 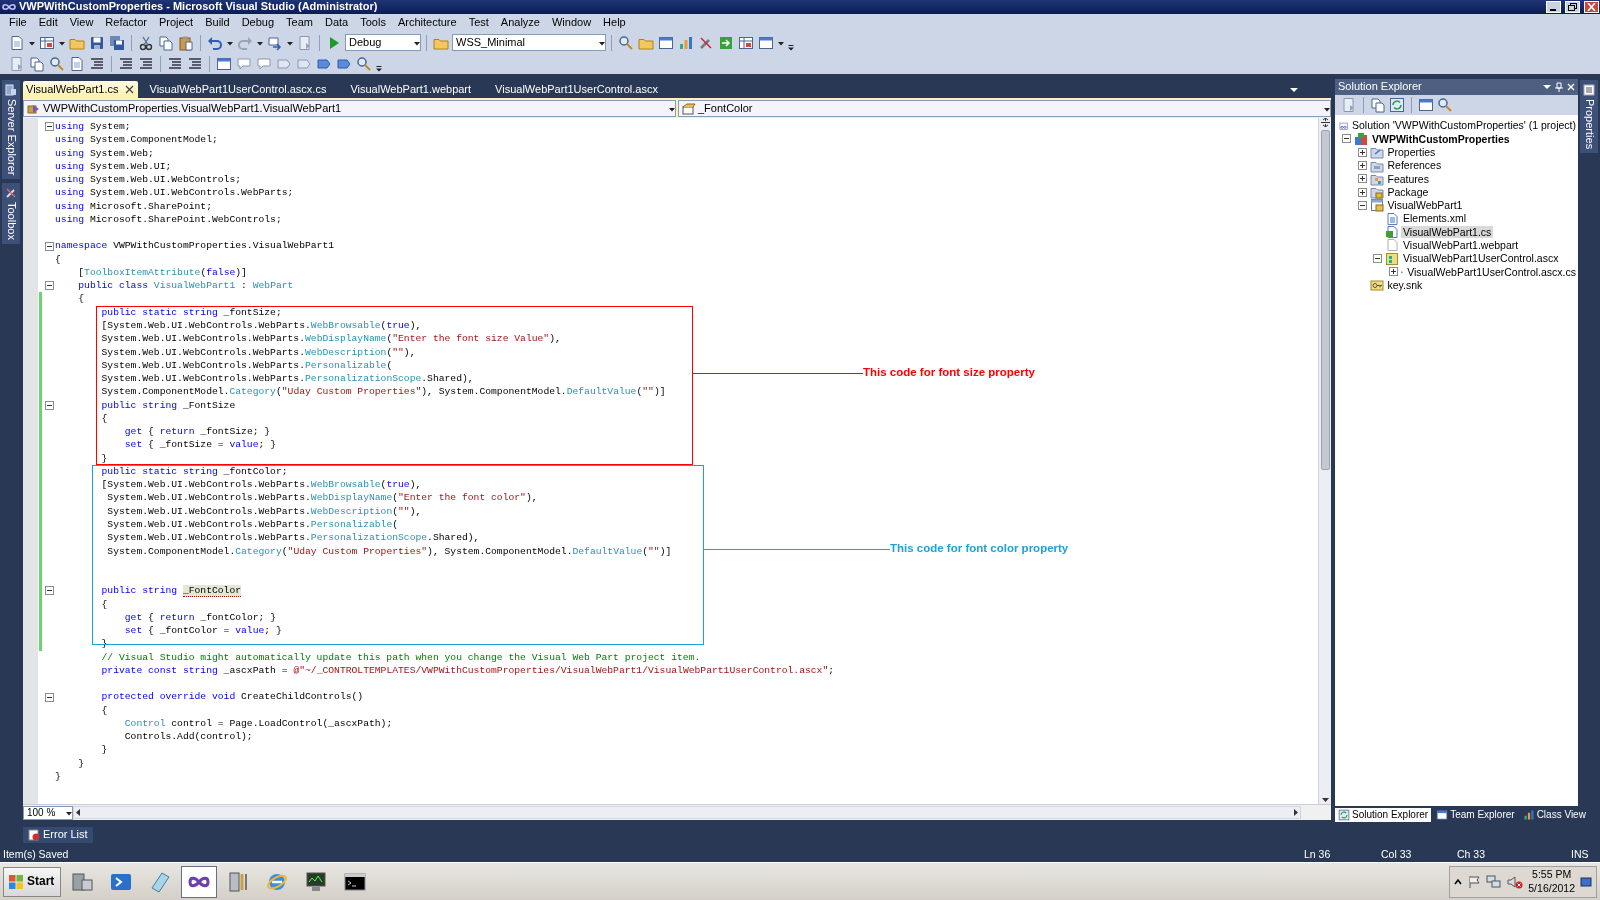 I want to click on menu-item: Help, so click(x=614, y=23).